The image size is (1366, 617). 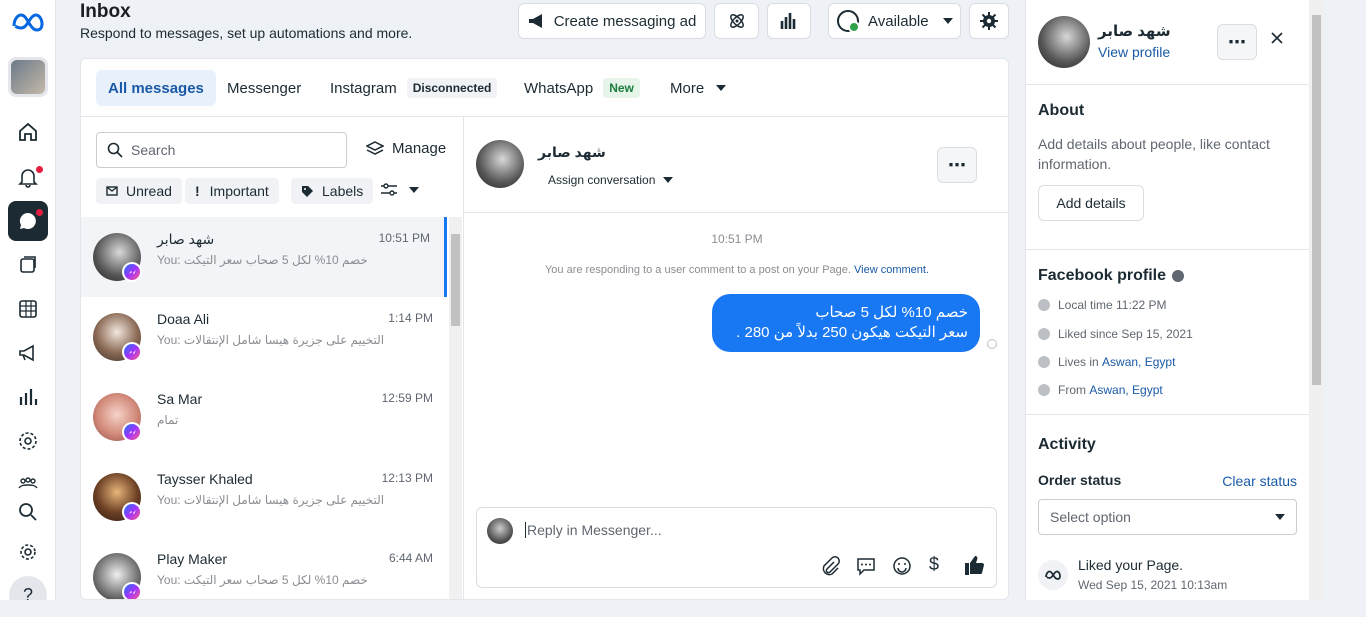 What do you see at coordinates (264, 417) in the screenshot?
I see `conversation-item: Sa Mar 12:59 PM تمام` at bounding box center [264, 417].